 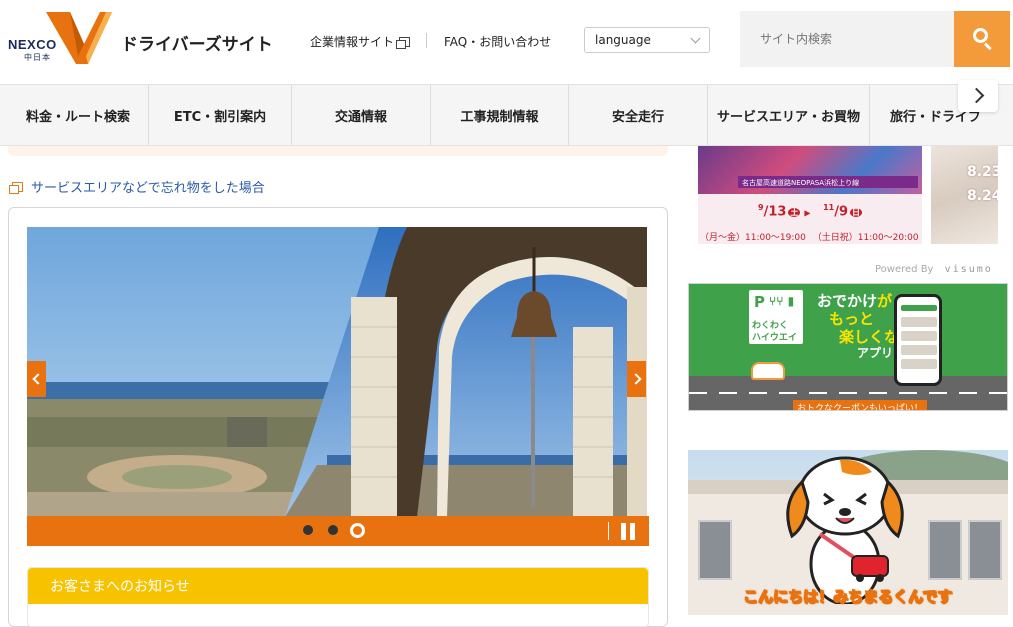 I want to click on nav-item-label: 交通情報, so click(x=360, y=117).